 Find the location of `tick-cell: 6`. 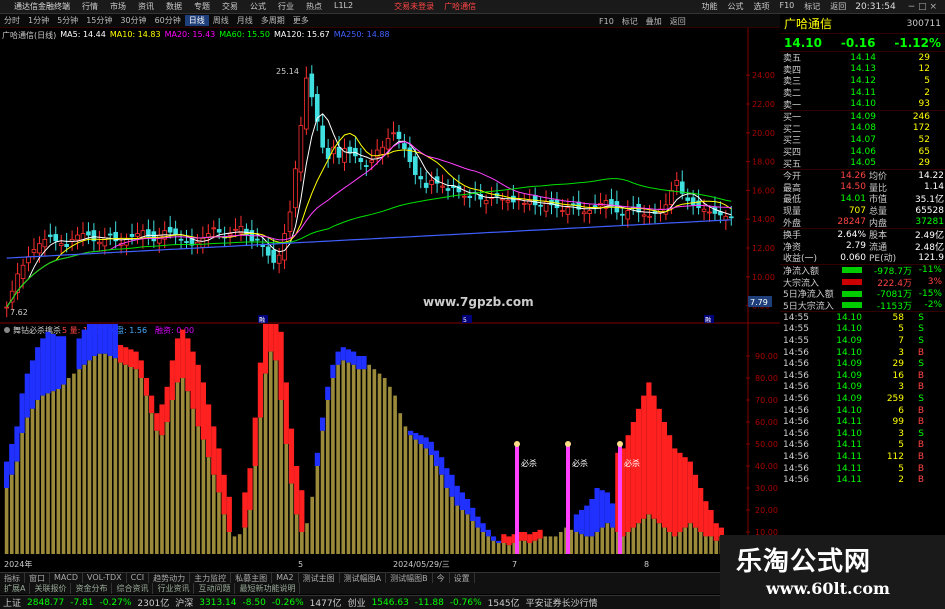

tick-cell: 6 is located at coordinates (901, 410).